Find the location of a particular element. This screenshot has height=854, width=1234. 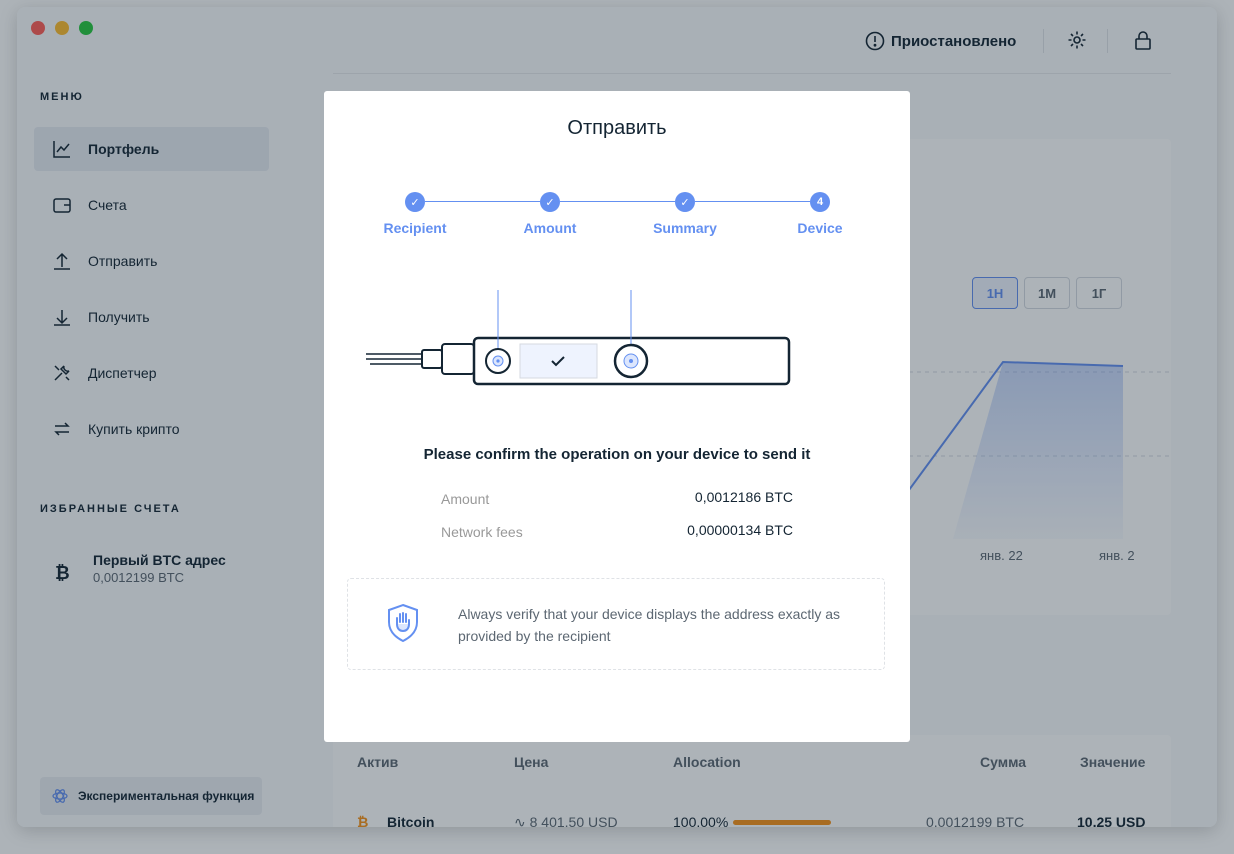

network-fees-label: Network fees is located at coordinates (482, 532).